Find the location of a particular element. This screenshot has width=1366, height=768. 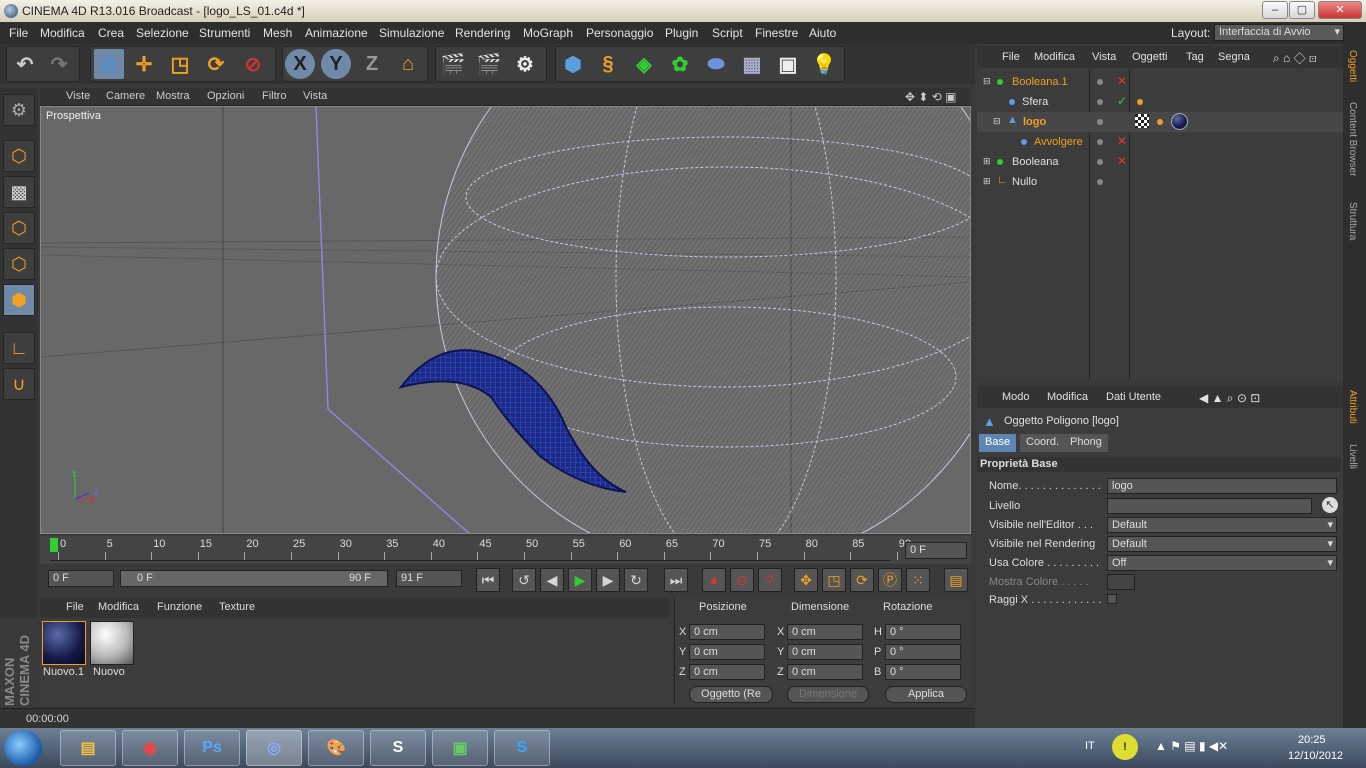

side-tab-struttura: Struttura is located at coordinates (1352, 221).